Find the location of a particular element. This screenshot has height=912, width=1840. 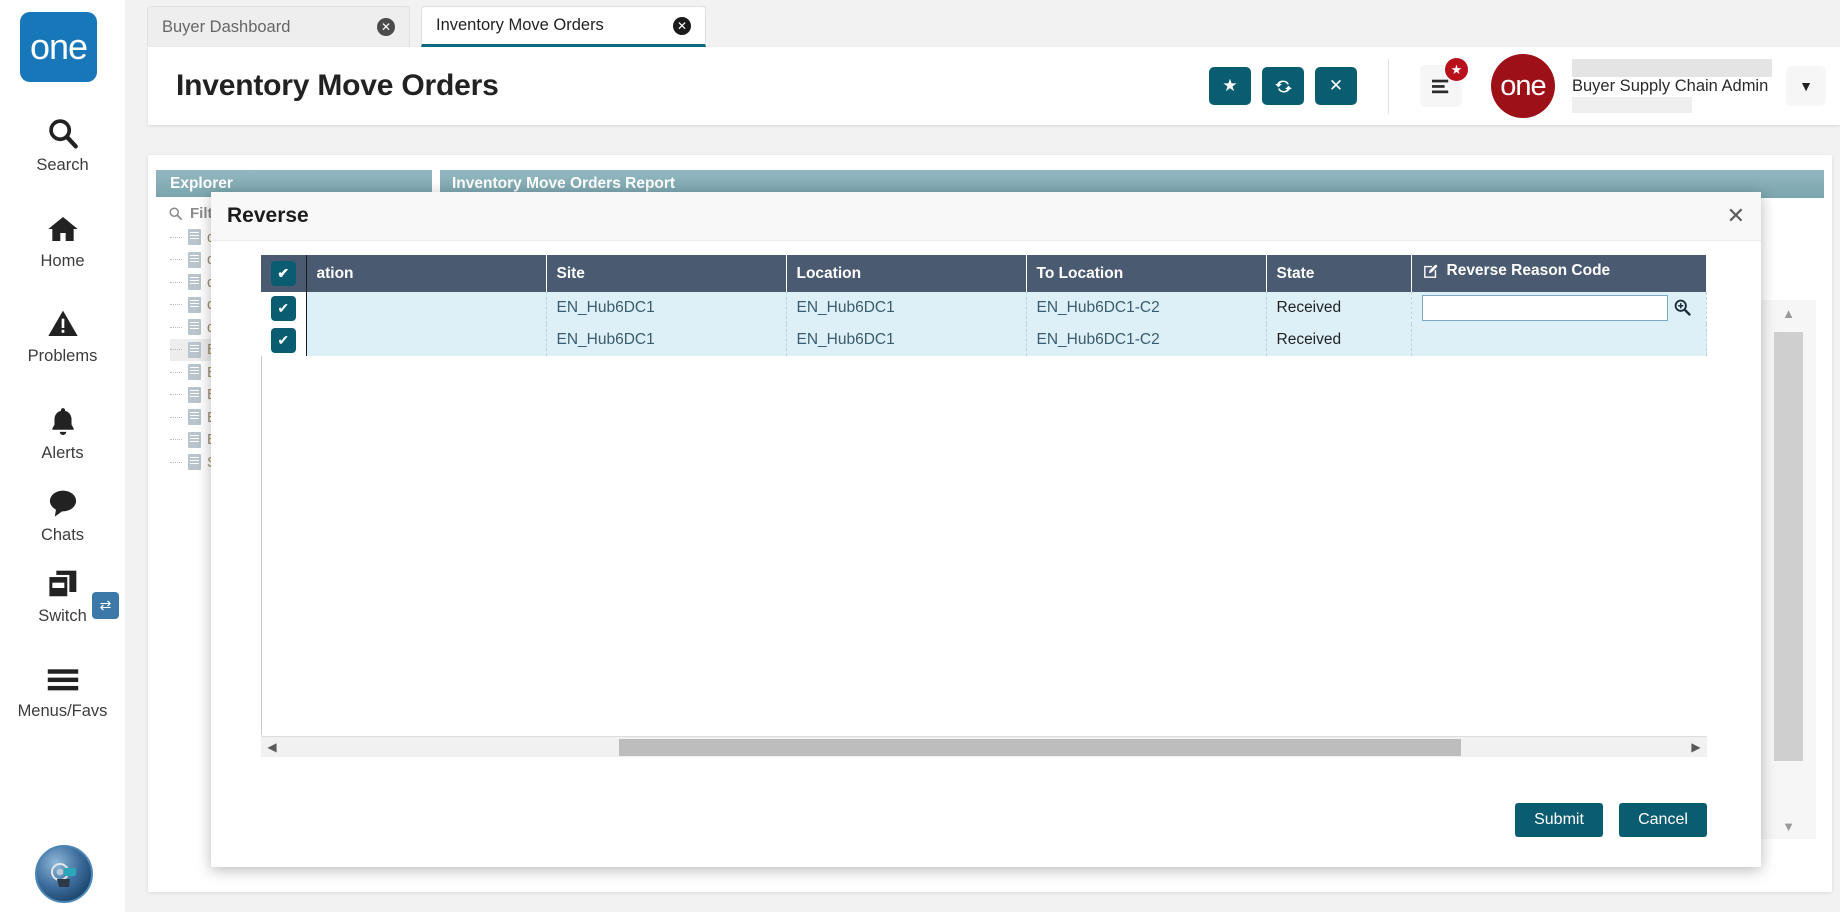

rail-item-problems: Problems is located at coordinates (62, 334).